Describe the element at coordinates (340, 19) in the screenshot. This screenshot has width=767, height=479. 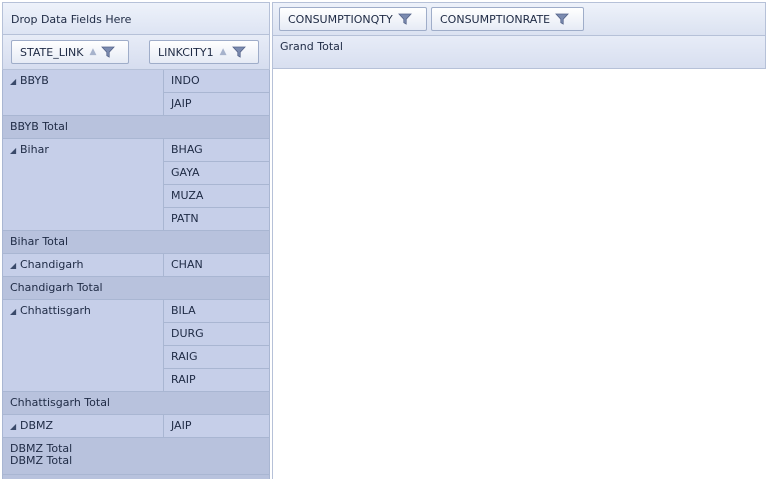
I see `field-label: CONSUMPTIONQTY` at that location.